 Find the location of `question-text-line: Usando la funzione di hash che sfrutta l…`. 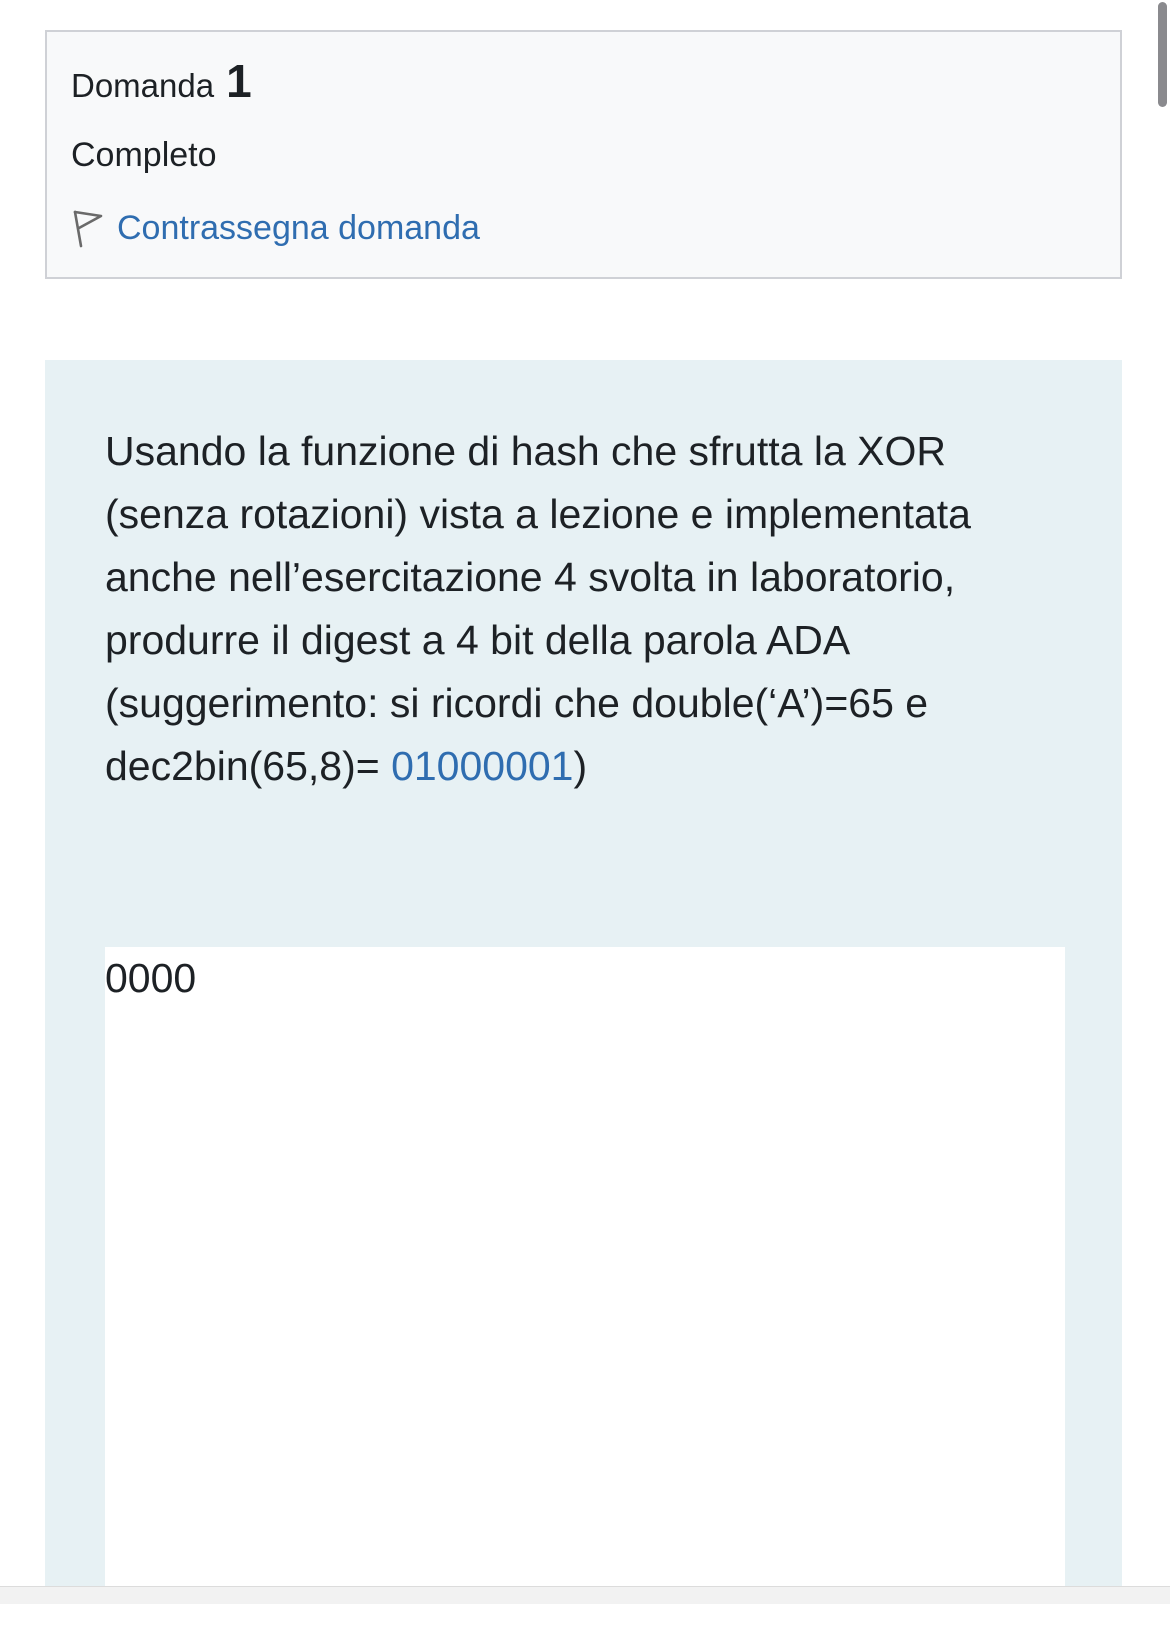

question-text-line: Usando la funzione di hash che sfrutta l… is located at coordinates (525, 451).